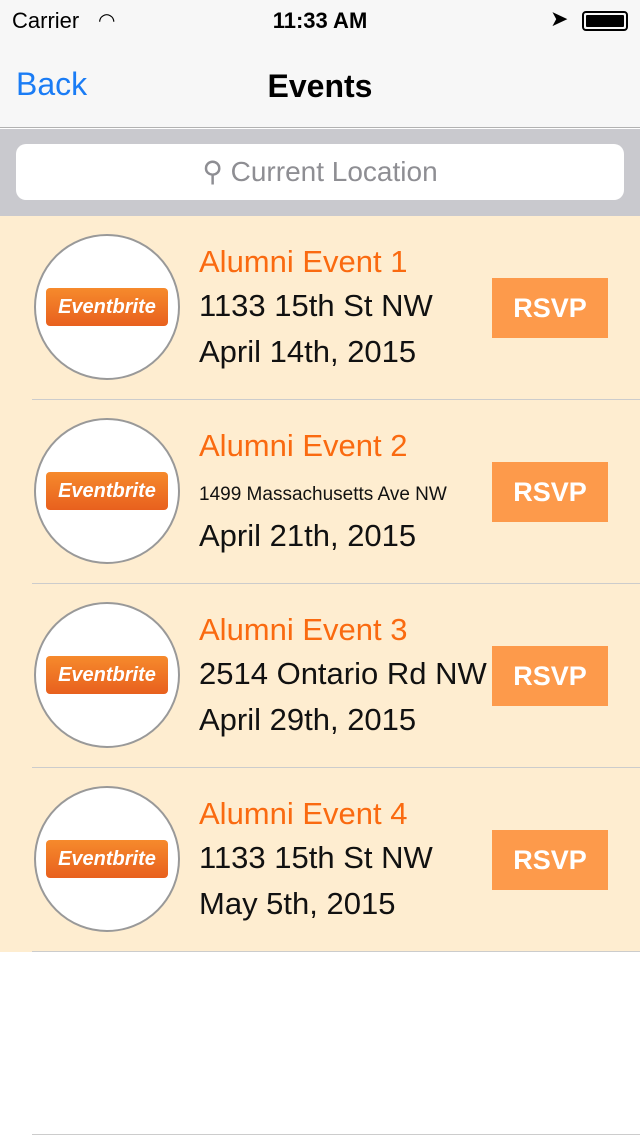 The image size is (640, 1136). I want to click on search-bar: ⚲ Current Location, so click(320, 172).